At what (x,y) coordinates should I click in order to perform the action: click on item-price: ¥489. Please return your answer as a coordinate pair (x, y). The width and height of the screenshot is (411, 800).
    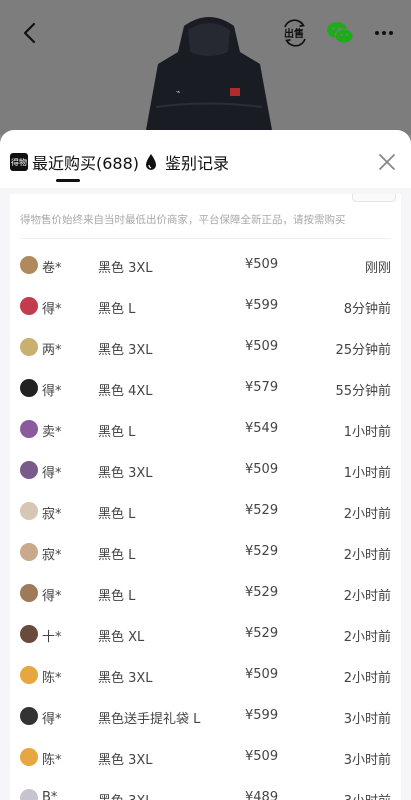
    Looking at the image, I should click on (262, 795).